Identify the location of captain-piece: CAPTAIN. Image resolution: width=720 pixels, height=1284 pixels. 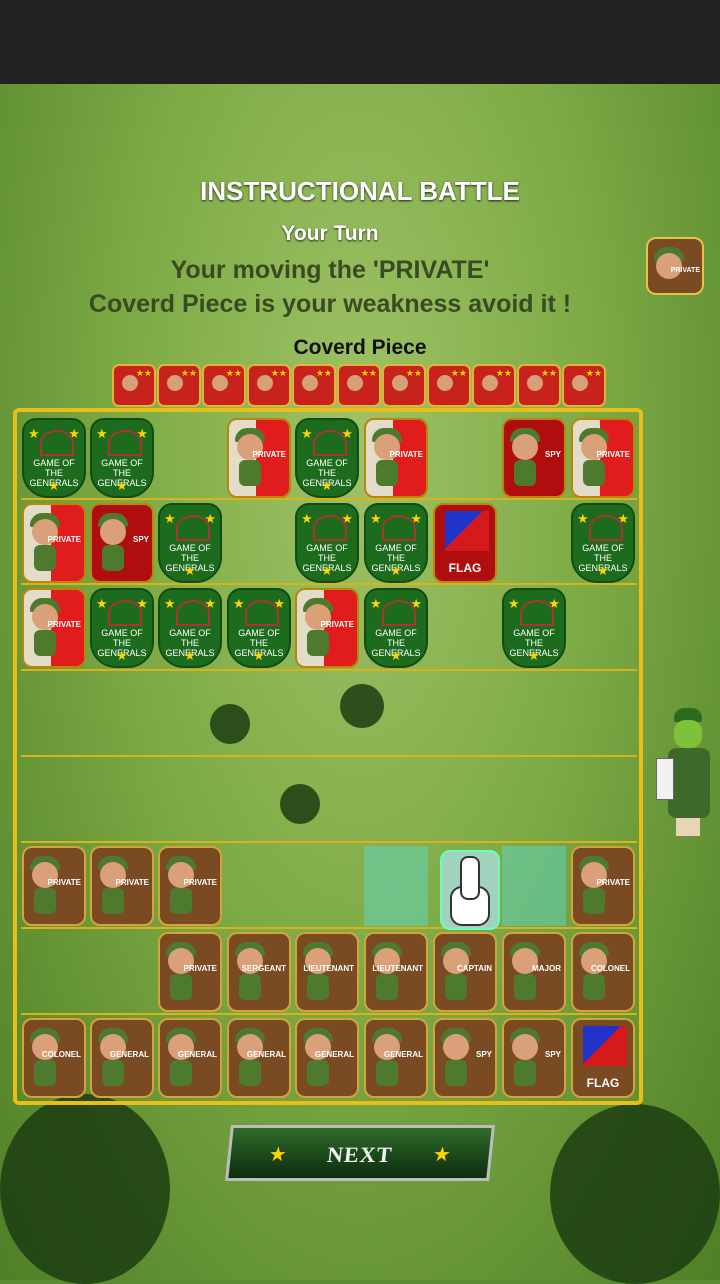
(465, 972).